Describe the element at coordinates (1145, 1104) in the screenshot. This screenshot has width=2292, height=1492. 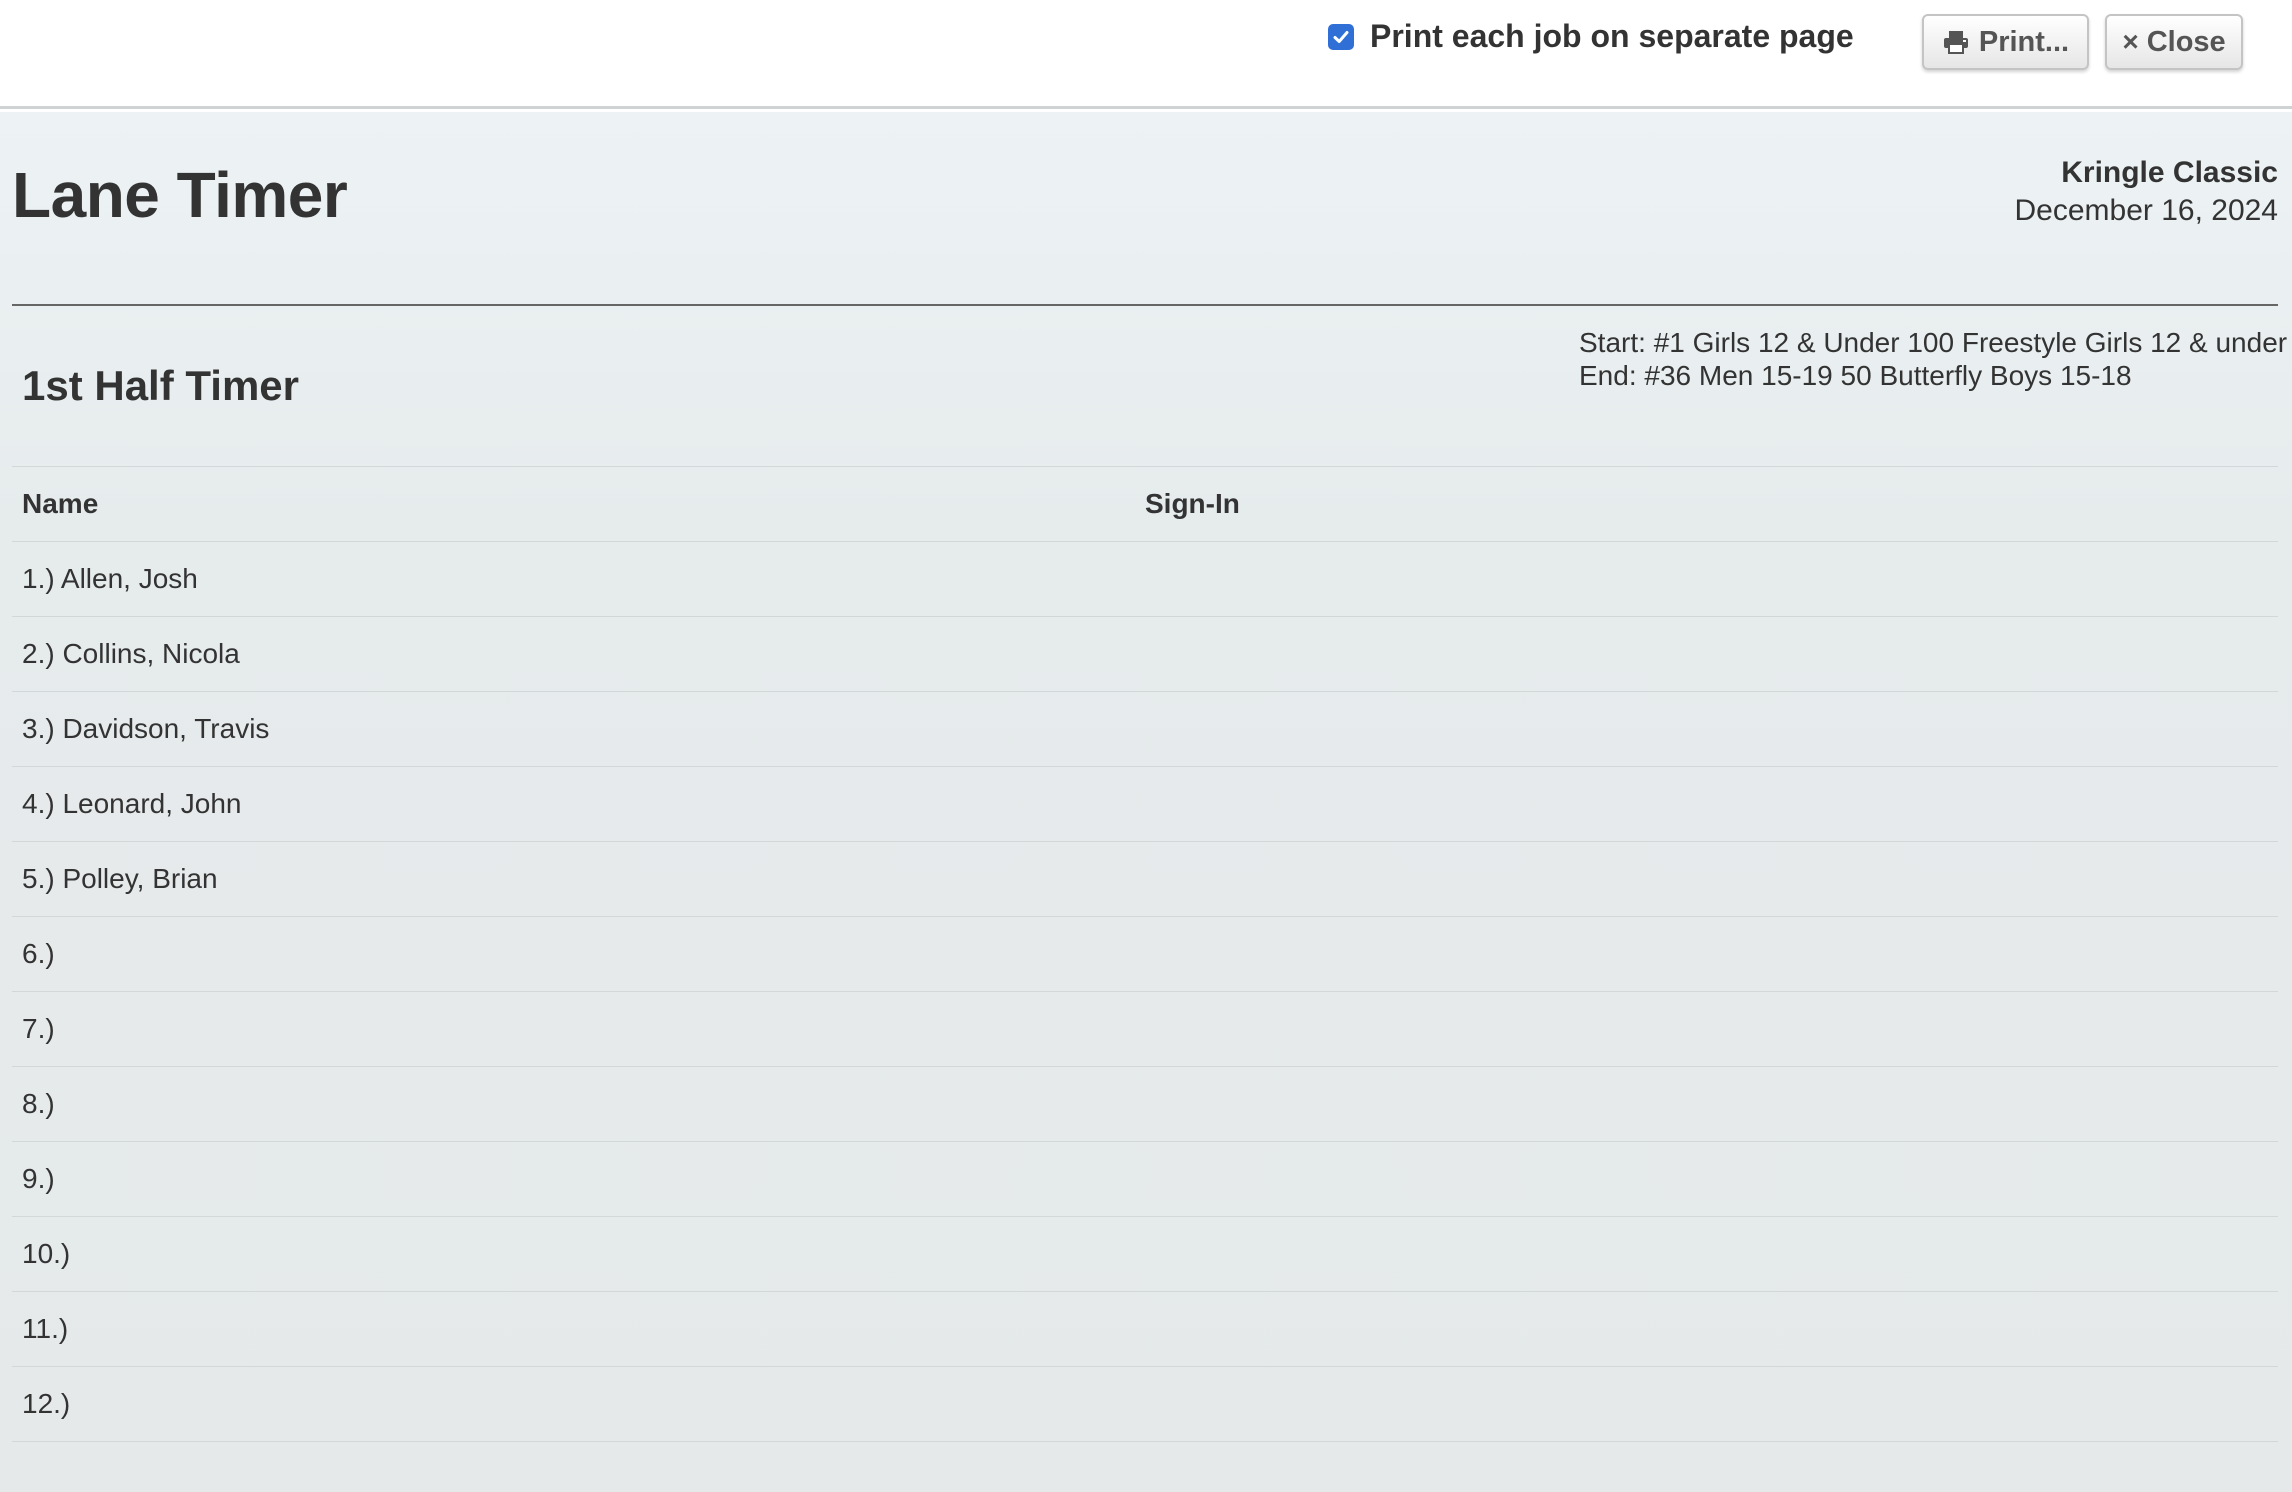
I see `table-row: 8.)` at that location.